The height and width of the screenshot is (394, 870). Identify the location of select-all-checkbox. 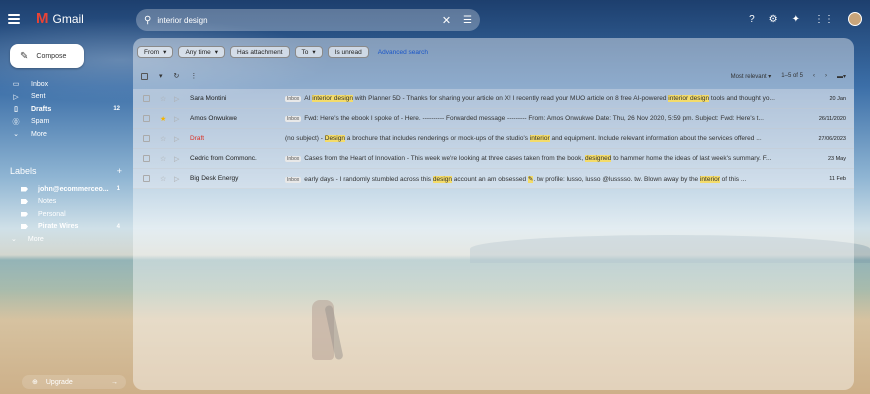
(144, 76).